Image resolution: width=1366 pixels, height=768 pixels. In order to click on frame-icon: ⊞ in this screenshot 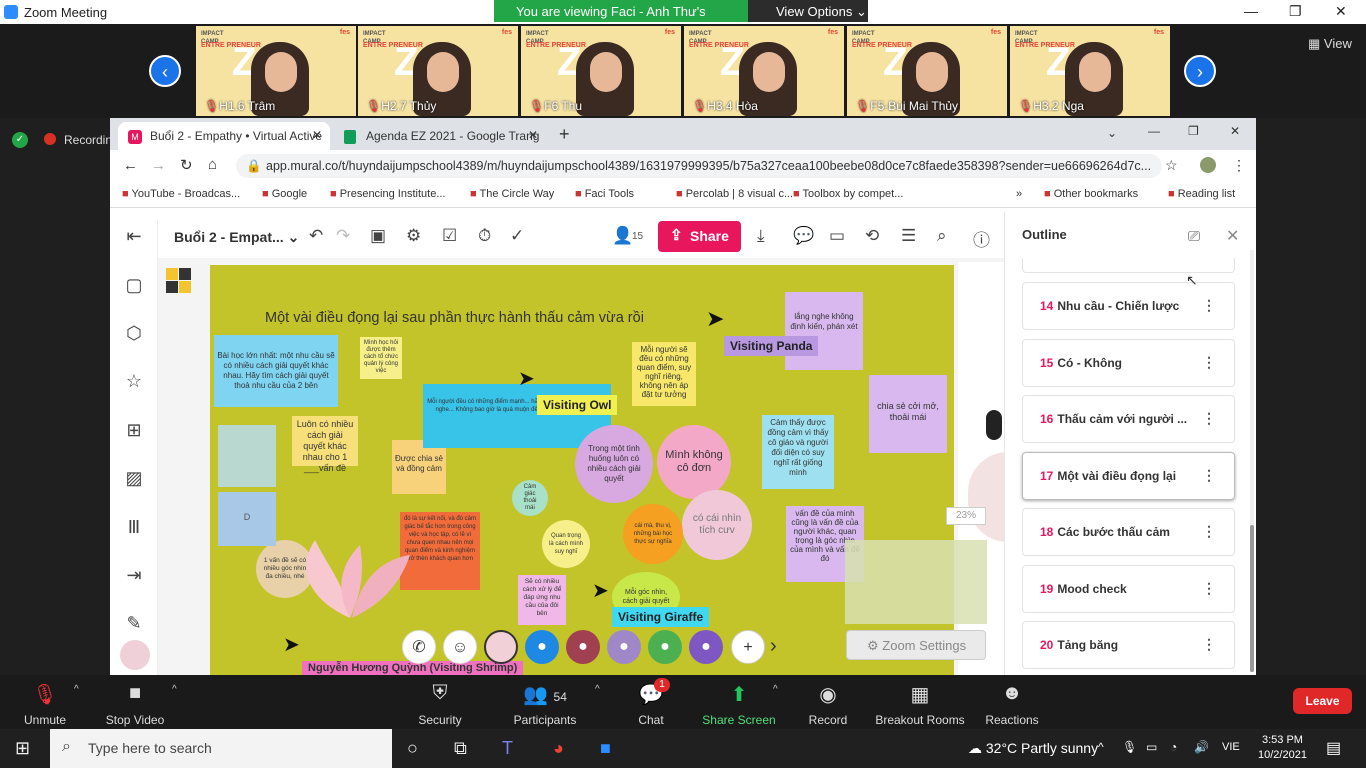, I will do `click(134, 430)`.